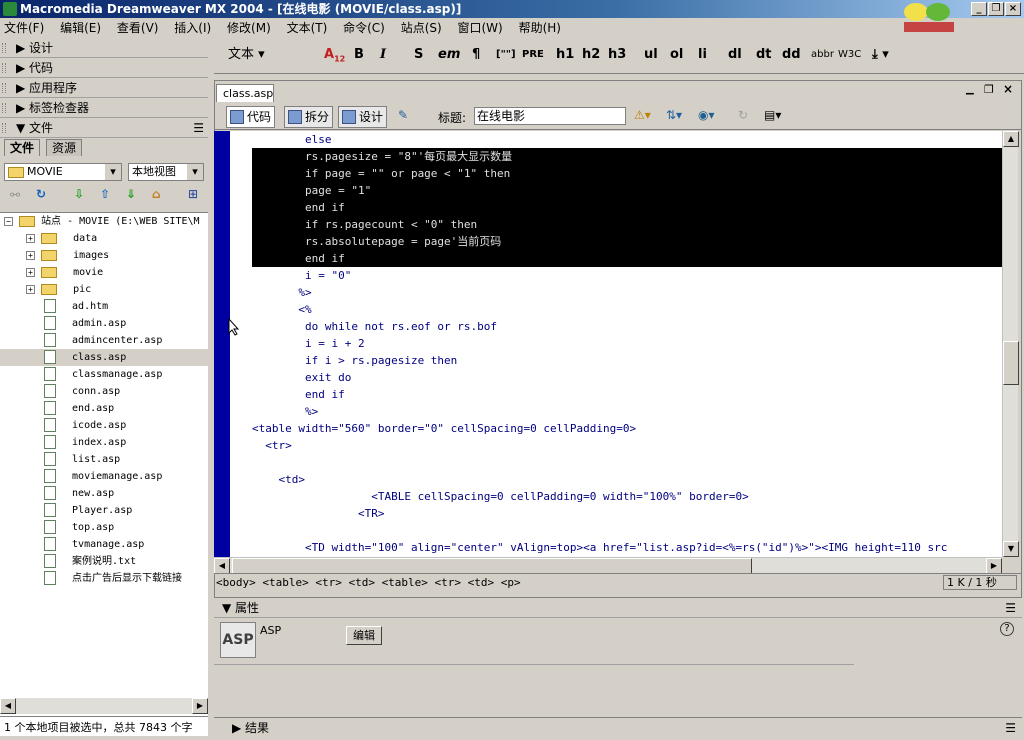 This screenshot has height=740, width=1024. I want to click on panel-code-header: ▶ 代码, so click(104, 68).